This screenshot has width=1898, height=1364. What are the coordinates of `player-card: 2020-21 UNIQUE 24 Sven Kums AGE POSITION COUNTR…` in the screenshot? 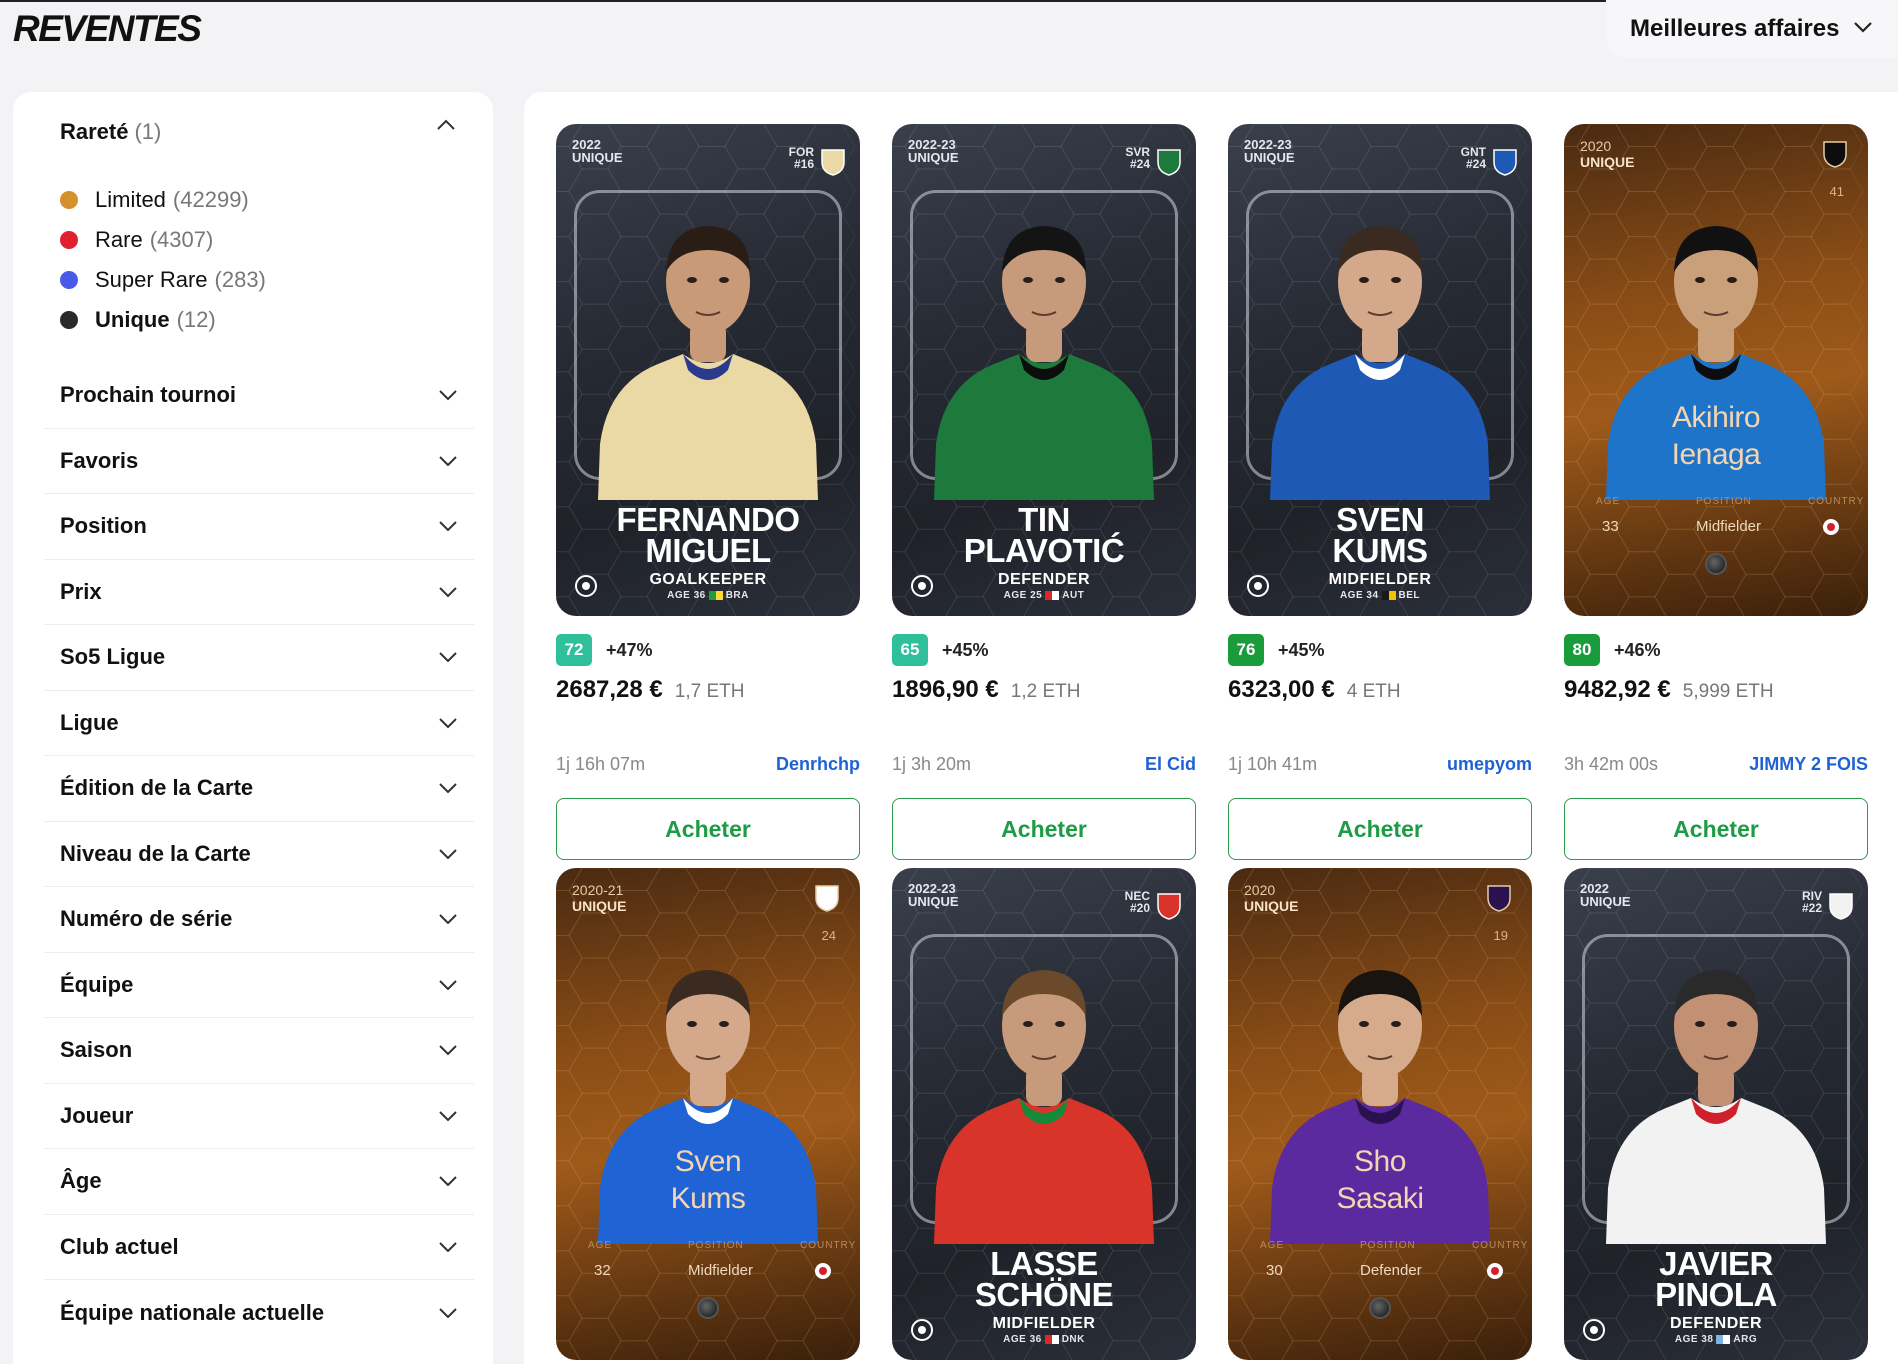 It's located at (708, 1114).